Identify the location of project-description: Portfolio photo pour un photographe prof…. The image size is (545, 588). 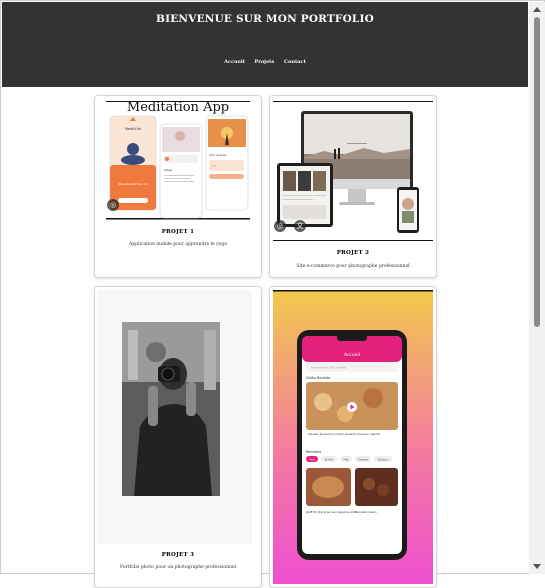
(178, 567).